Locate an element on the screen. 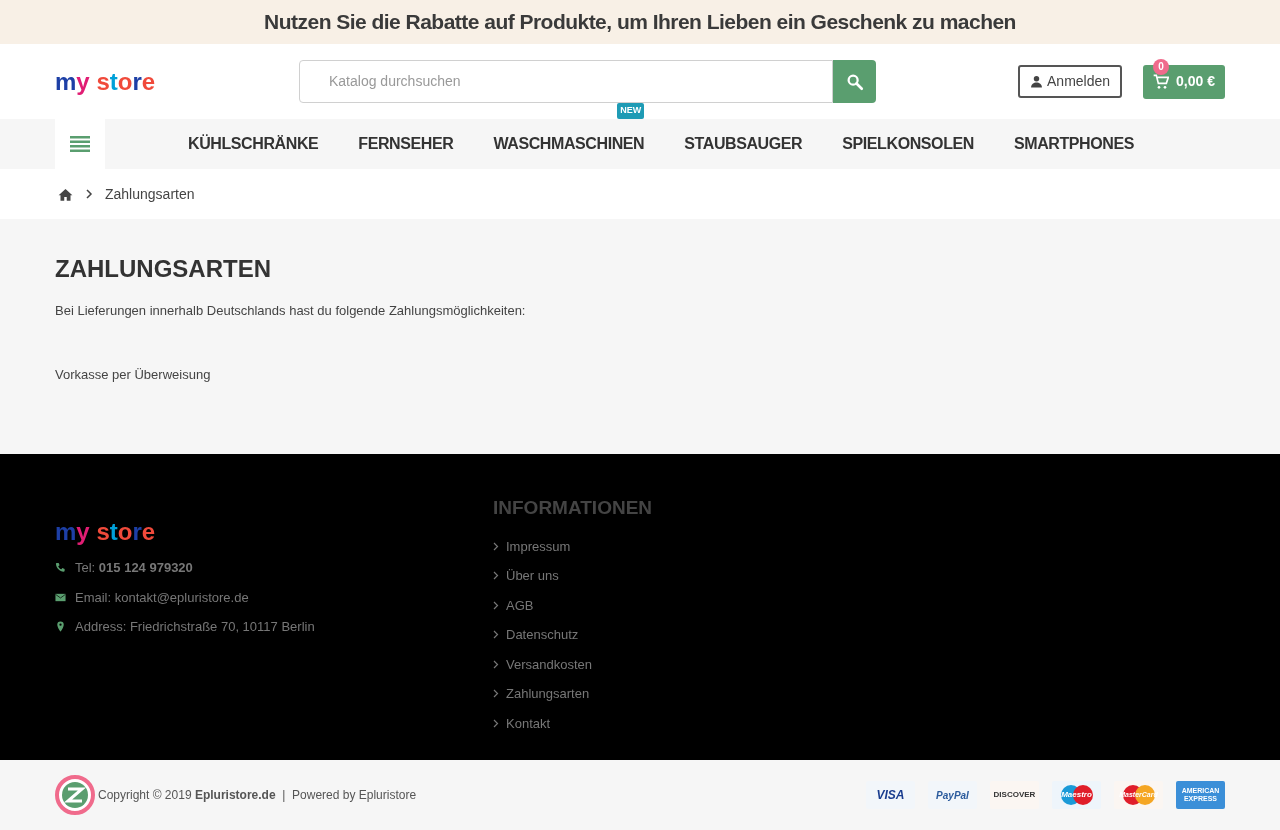 Image resolution: width=1280 pixels, height=830 pixels. footer-link: AGB is located at coordinates (520, 605).